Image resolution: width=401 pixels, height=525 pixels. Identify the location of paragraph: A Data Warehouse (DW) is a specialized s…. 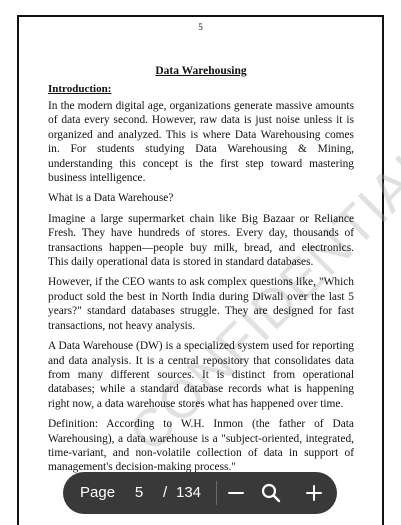
(201, 375).